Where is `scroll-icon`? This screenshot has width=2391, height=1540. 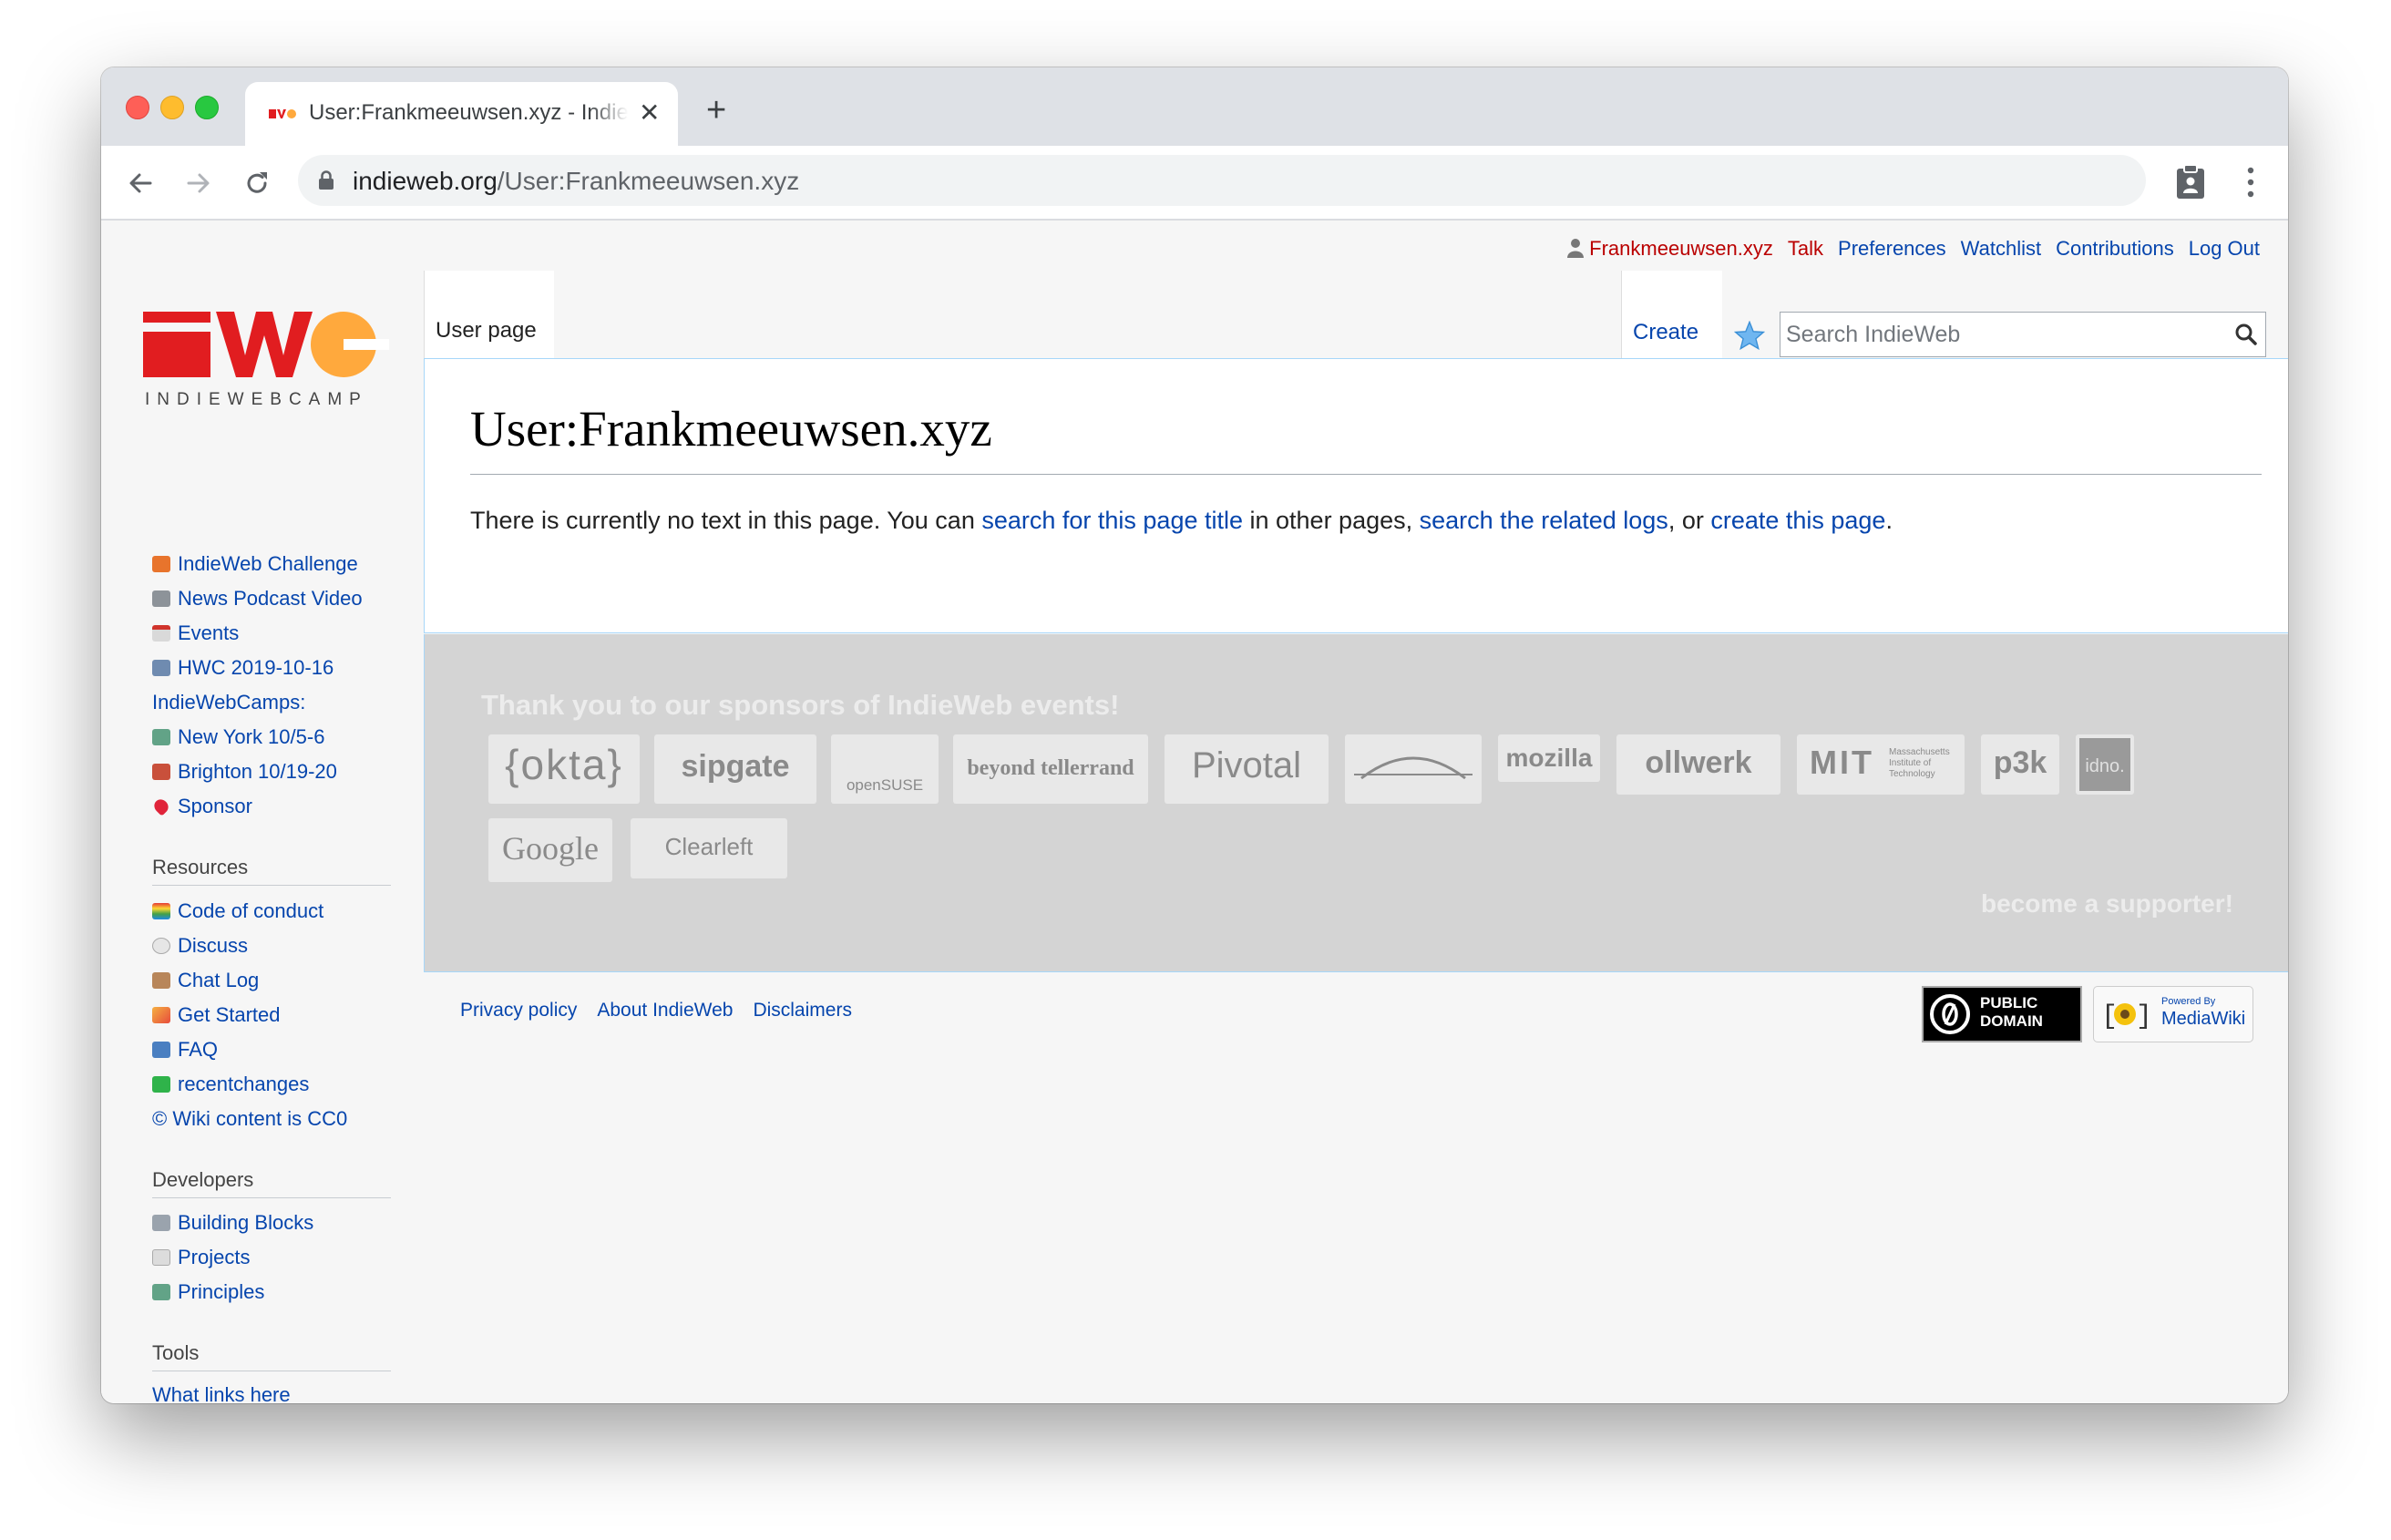 scroll-icon is located at coordinates (161, 980).